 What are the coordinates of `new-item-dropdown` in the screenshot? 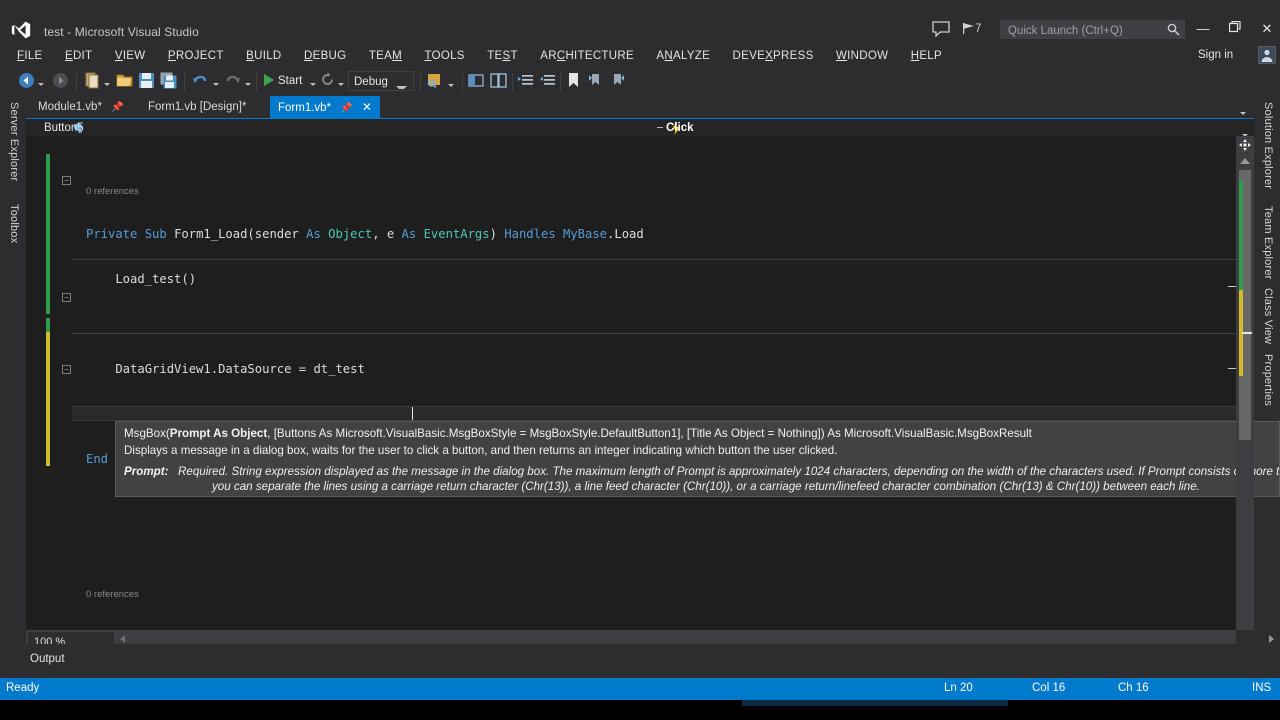 It's located at (107, 86).